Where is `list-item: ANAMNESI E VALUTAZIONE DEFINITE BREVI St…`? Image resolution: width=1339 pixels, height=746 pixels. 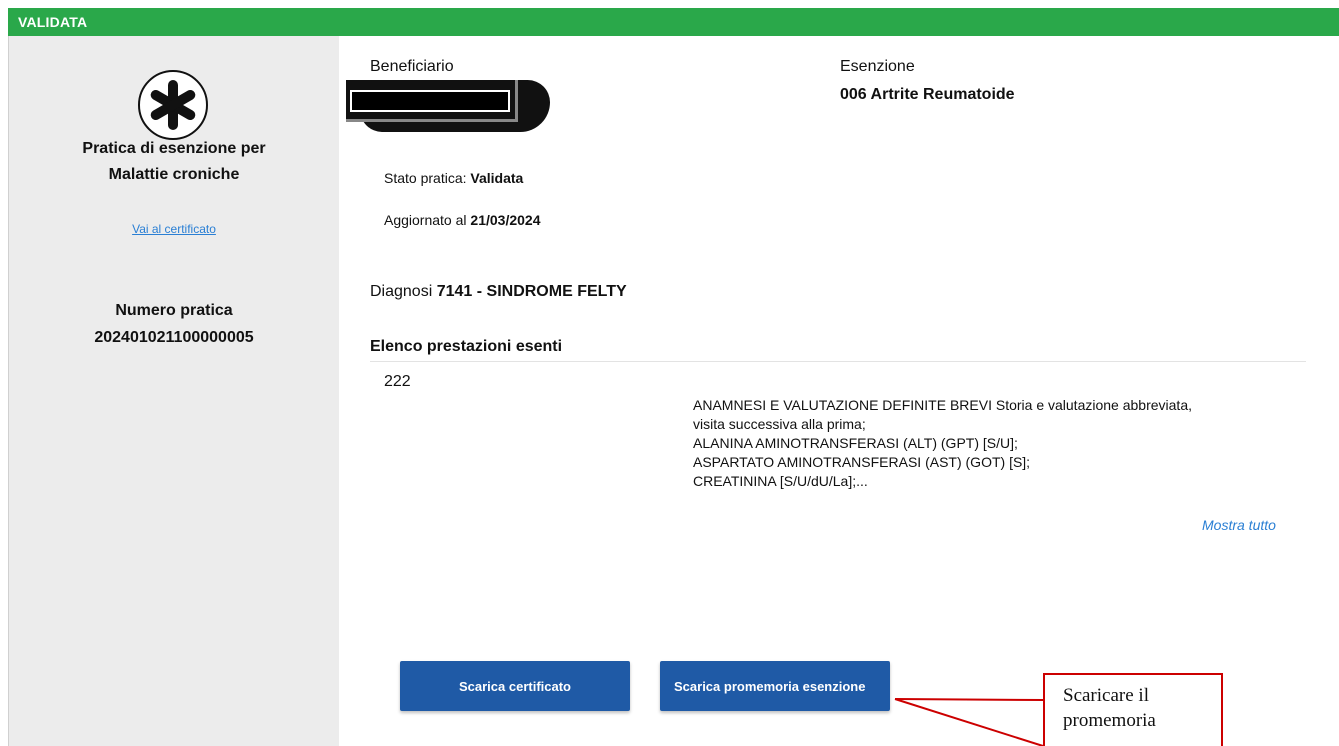 list-item: ANAMNESI E VALUTAZIONE DEFINITE BREVI St… is located at coordinates (942, 405).